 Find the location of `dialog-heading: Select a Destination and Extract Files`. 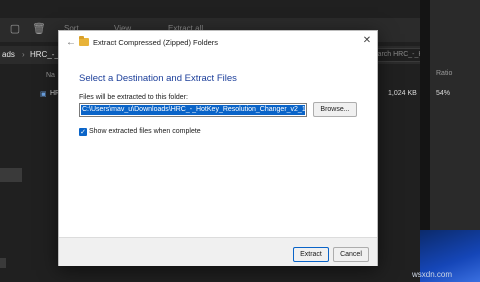

dialog-heading: Select a Destination and Extract Files is located at coordinates (158, 78).